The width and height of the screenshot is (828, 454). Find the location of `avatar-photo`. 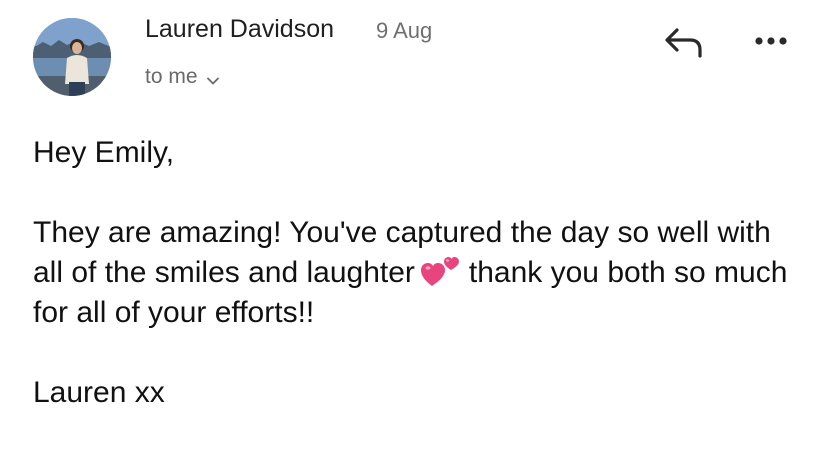

avatar-photo is located at coordinates (72, 57).